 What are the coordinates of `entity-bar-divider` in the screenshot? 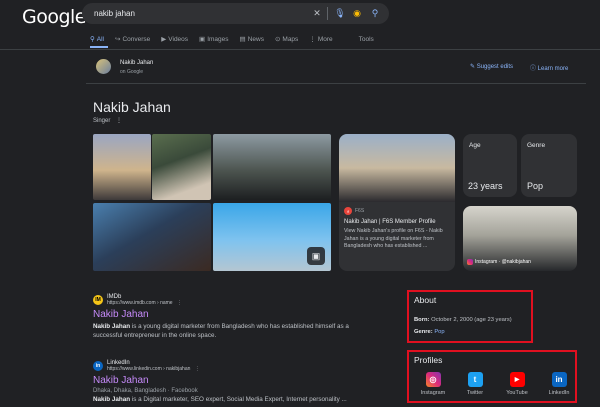 It's located at (336, 83).